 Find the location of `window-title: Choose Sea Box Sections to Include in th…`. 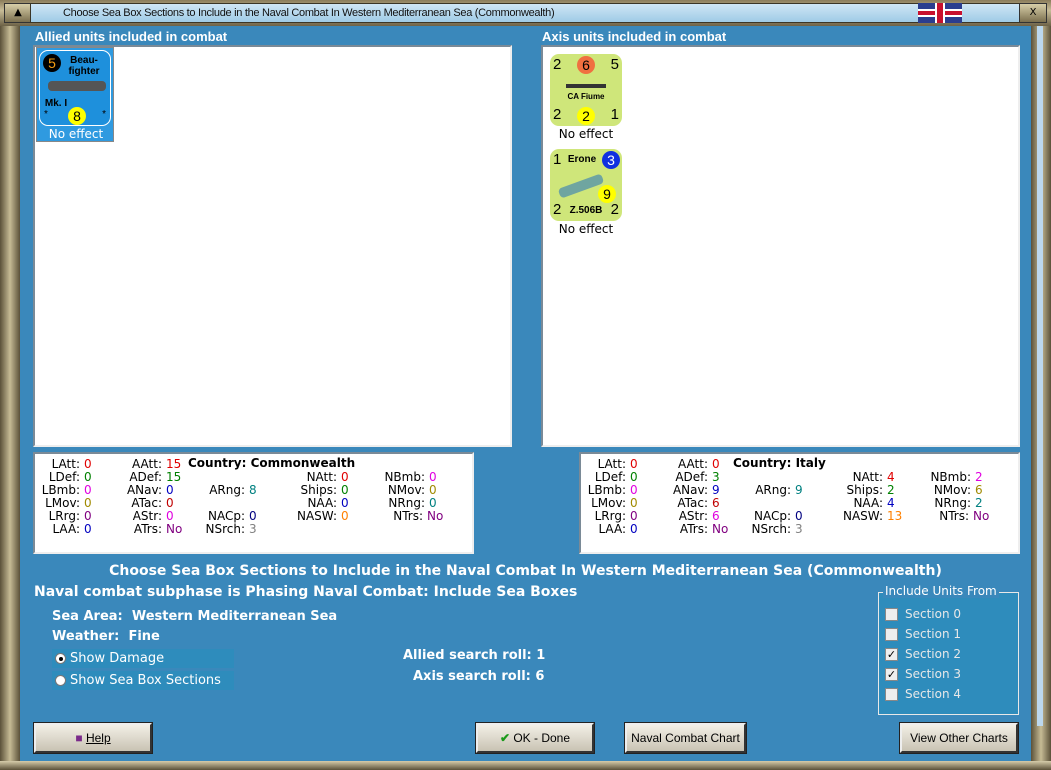

window-title: Choose Sea Box Sections to Include in th… is located at coordinates (309, 13).